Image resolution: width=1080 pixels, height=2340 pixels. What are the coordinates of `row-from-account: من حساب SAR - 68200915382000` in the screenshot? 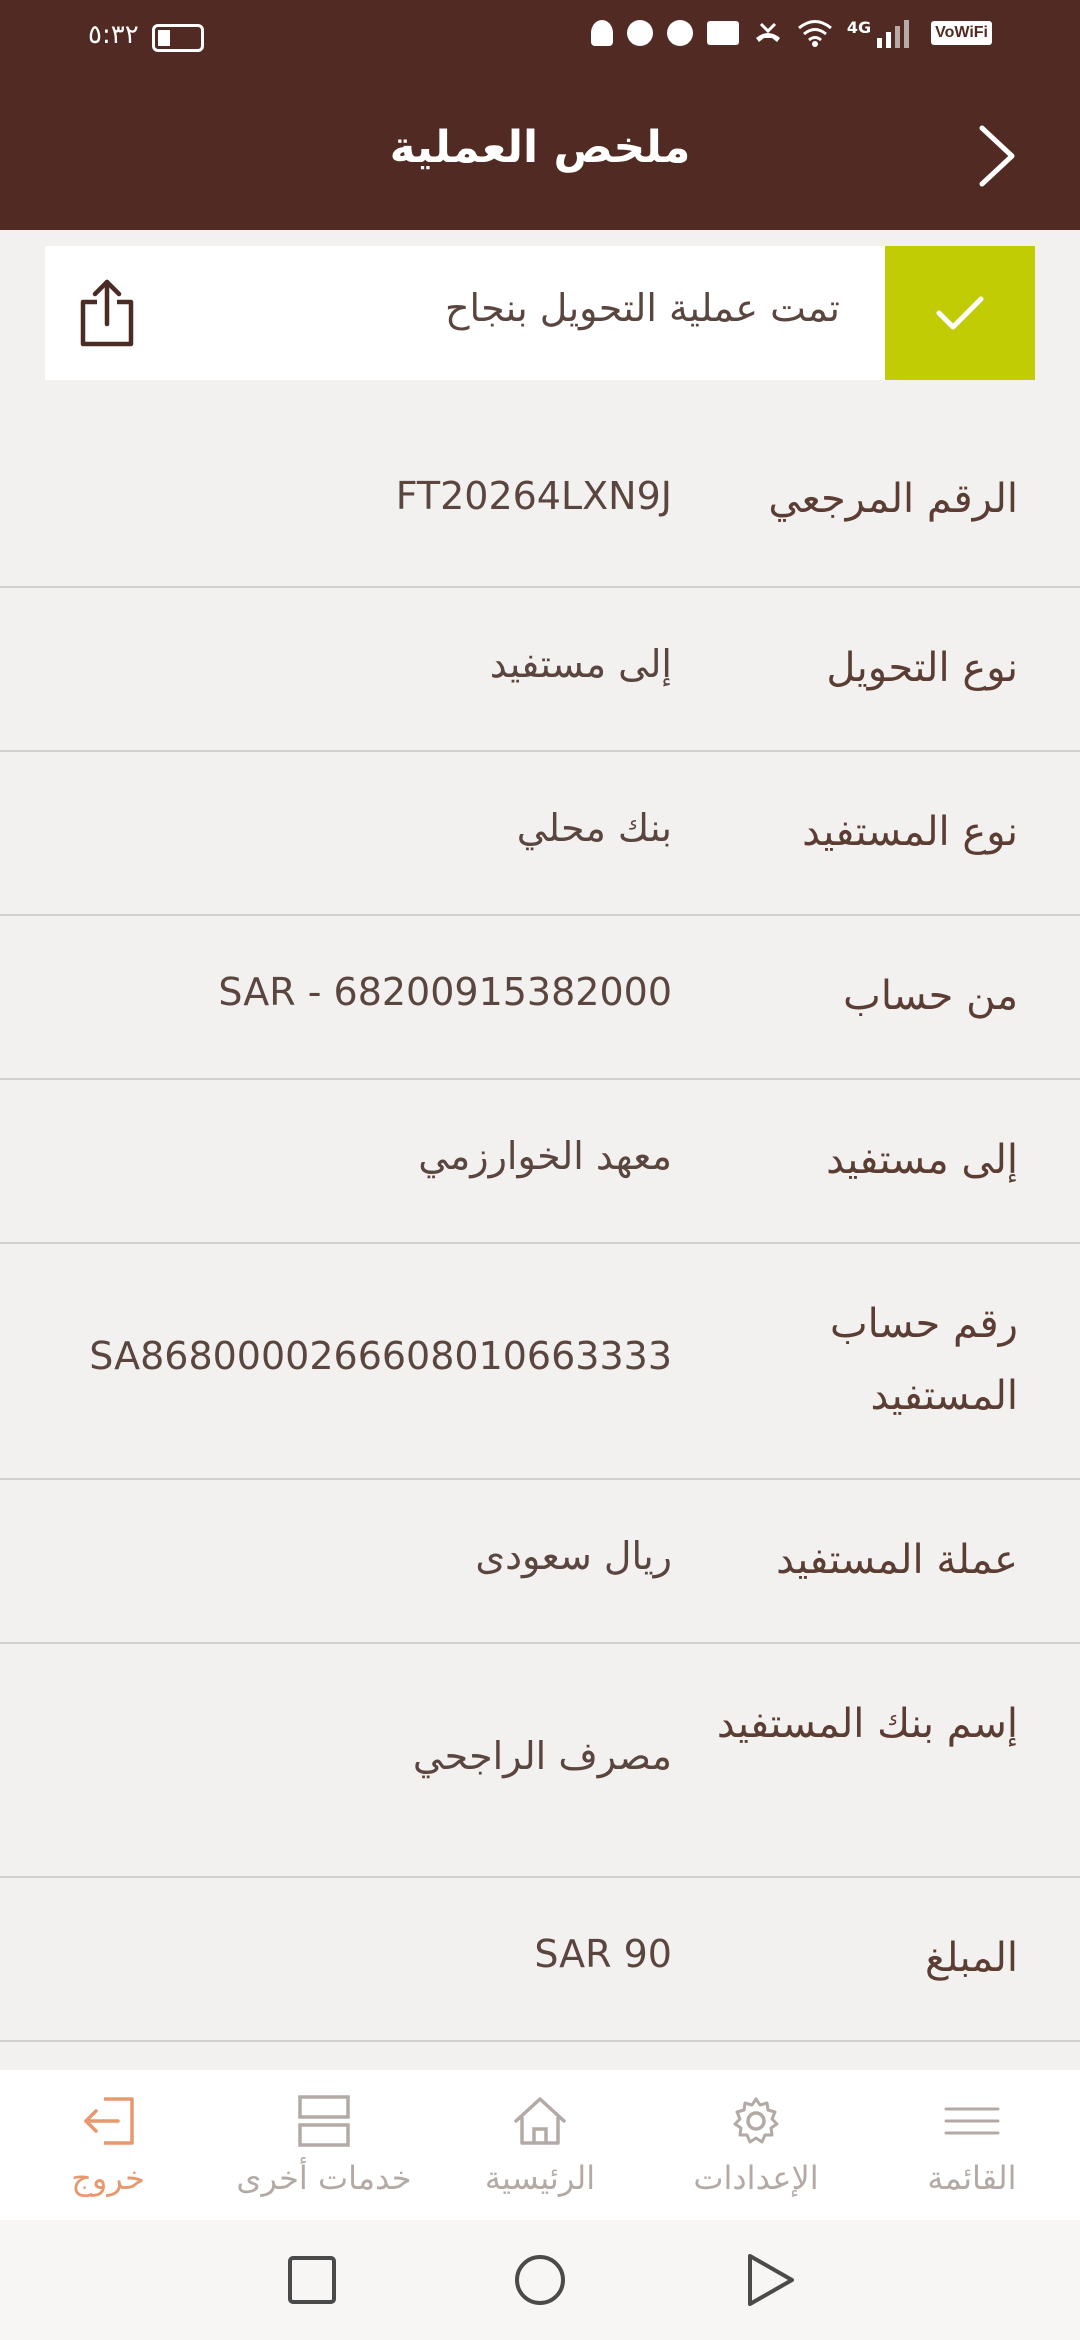 It's located at (540, 998).